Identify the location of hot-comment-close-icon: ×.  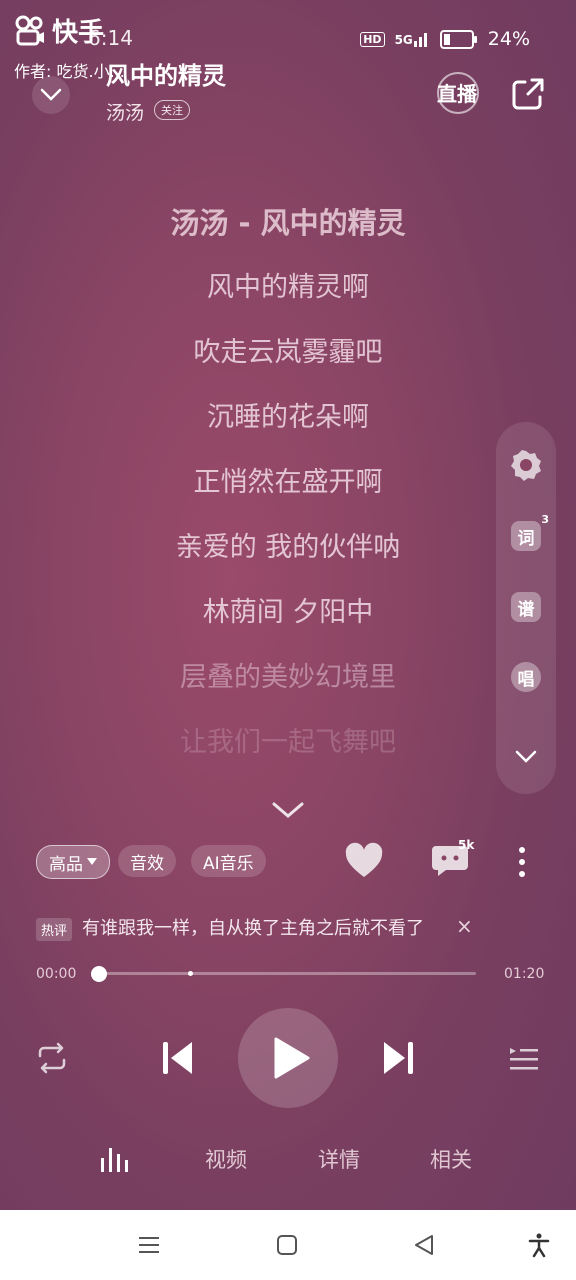
(464, 926).